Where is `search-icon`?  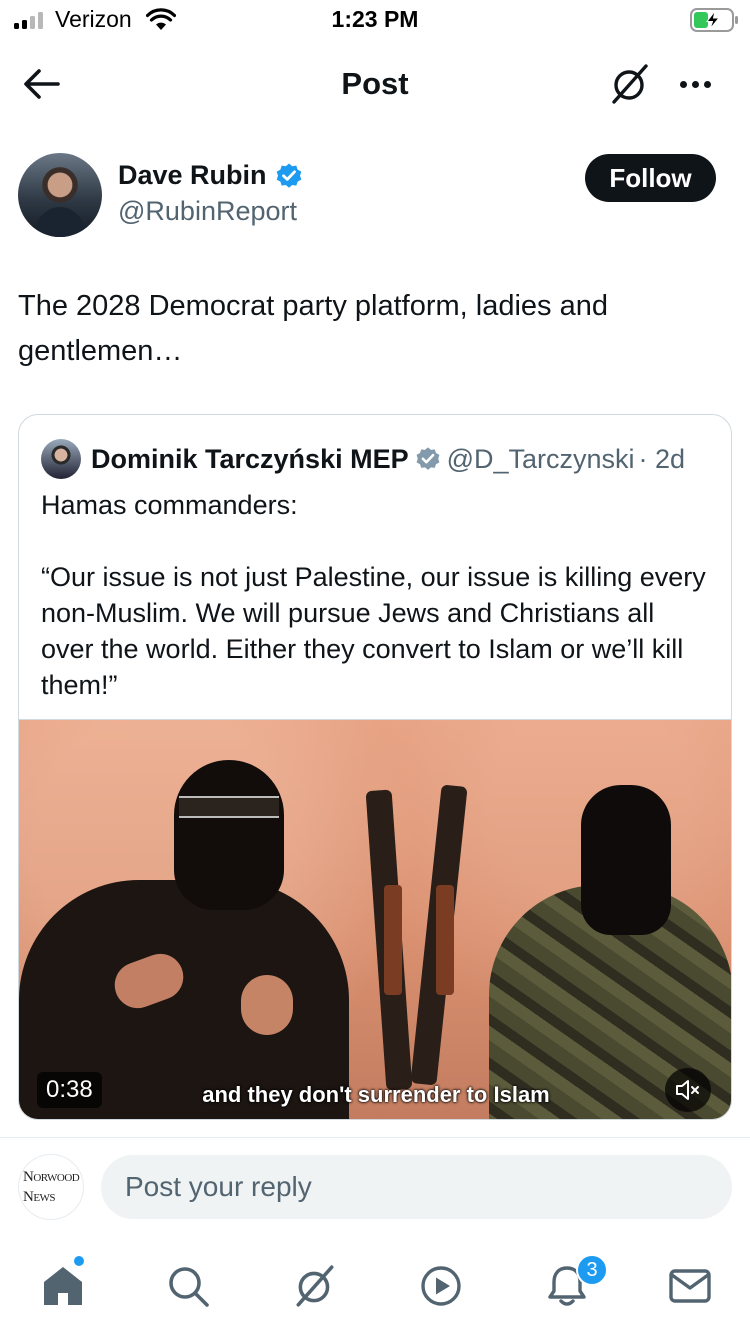
search-icon is located at coordinates (189, 1287).